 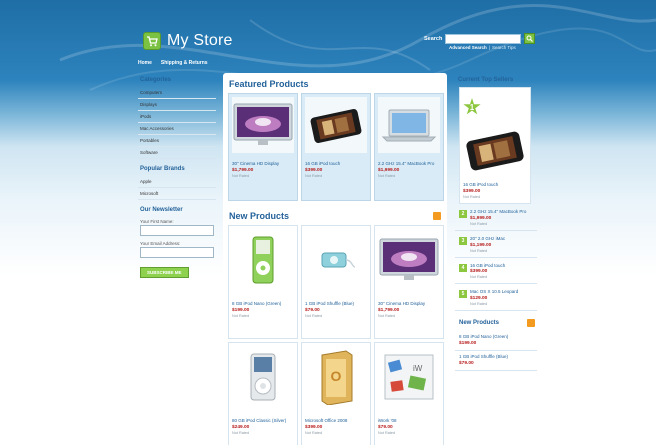 I want to click on product-name-link: 20" 2.0 GHz iMac, so click(x=487, y=239).